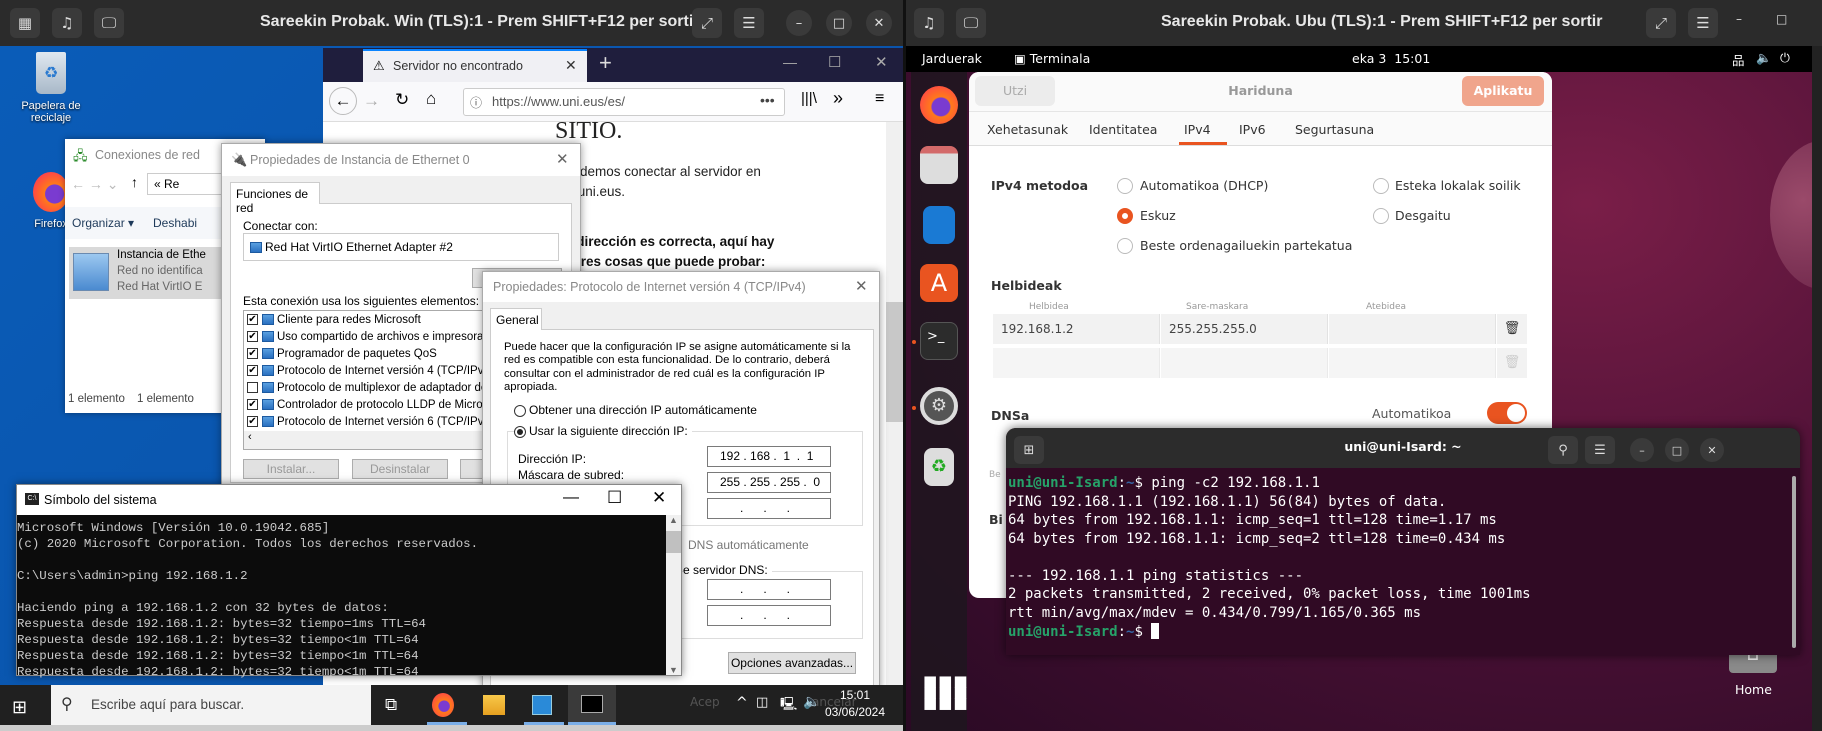 This screenshot has height=731, width=1822. I want to click on clock: 15:01 03/06/2024, so click(855, 703).